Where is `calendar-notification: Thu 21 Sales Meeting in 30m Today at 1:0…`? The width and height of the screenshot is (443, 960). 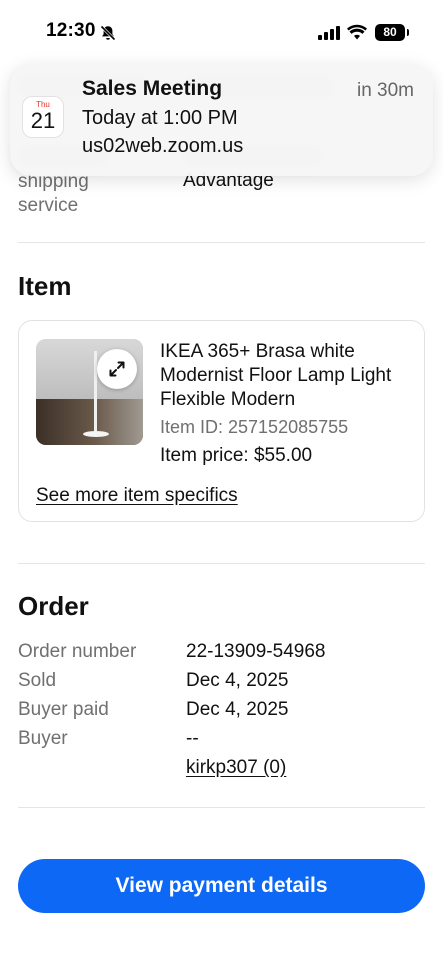
calendar-notification: Thu 21 Sales Meeting in 30m Today at 1:0… is located at coordinates (221, 120).